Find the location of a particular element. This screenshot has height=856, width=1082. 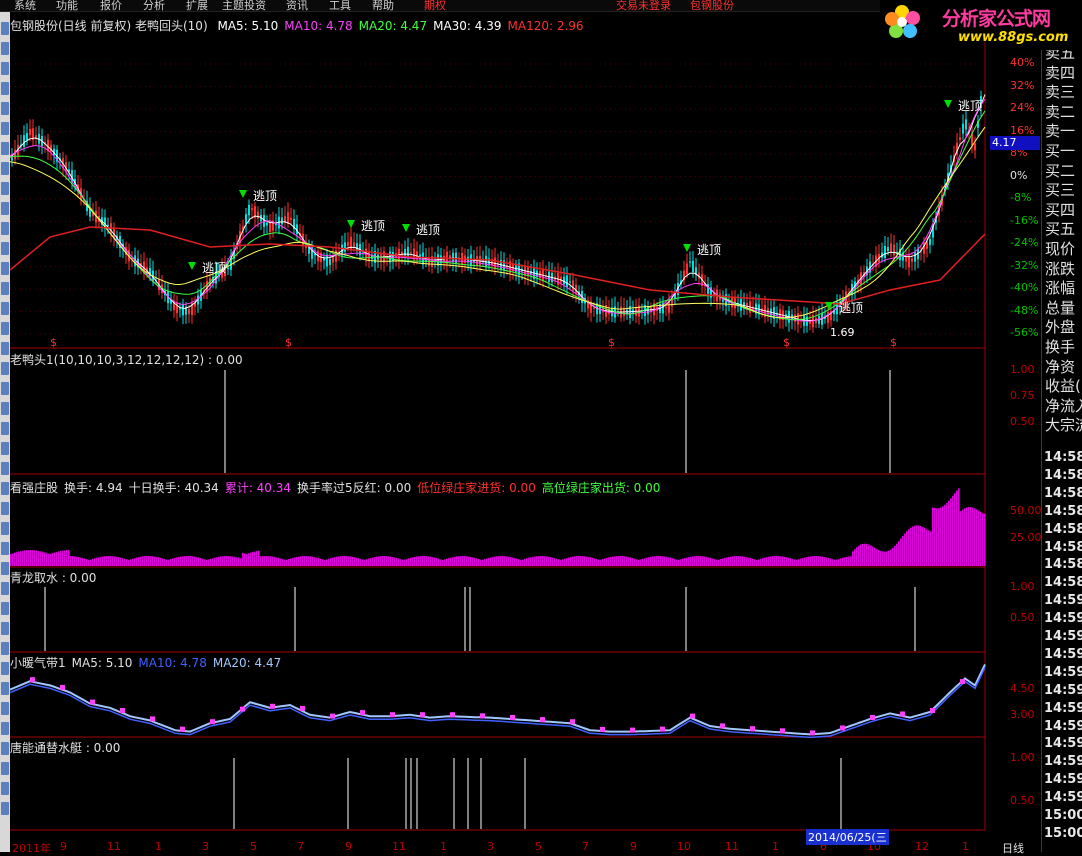

menu-item-0: 系统 is located at coordinates (25, 5).